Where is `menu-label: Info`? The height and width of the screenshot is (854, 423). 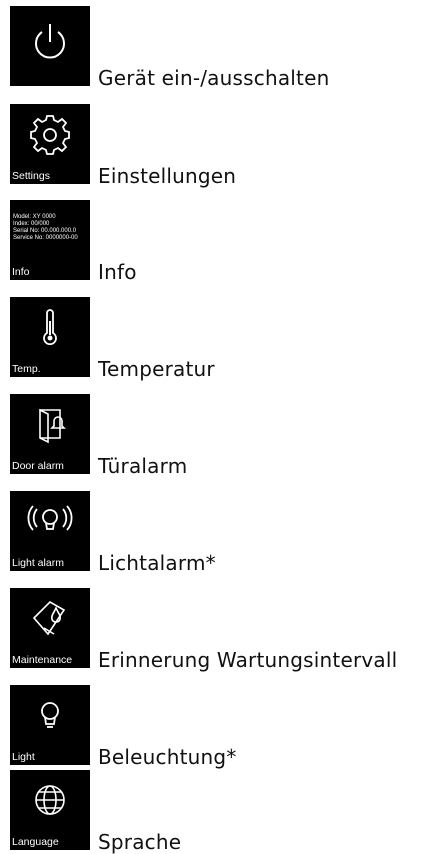 menu-label: Info is located at coordinates (117, 272).